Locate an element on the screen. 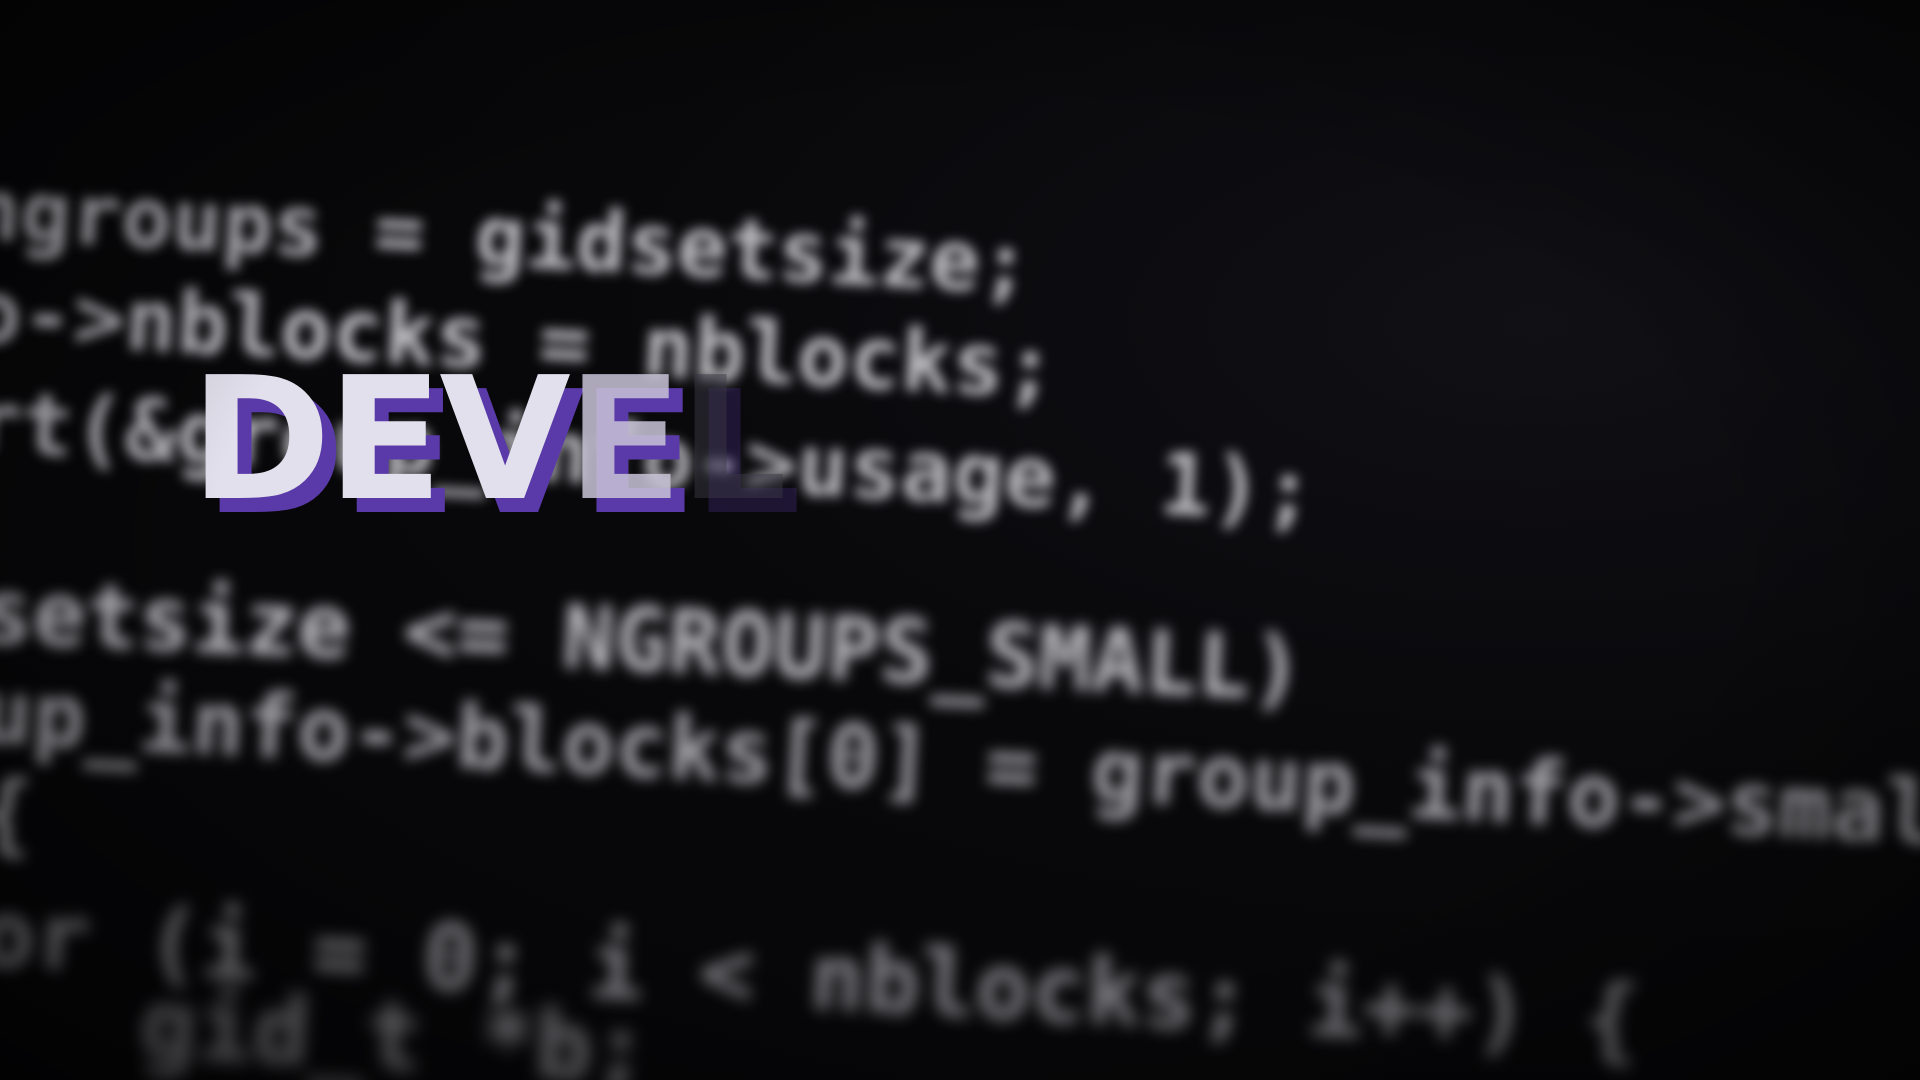 This screenshot has width=1920, height=1080. code-line: { is located at coordinates (18, 813).